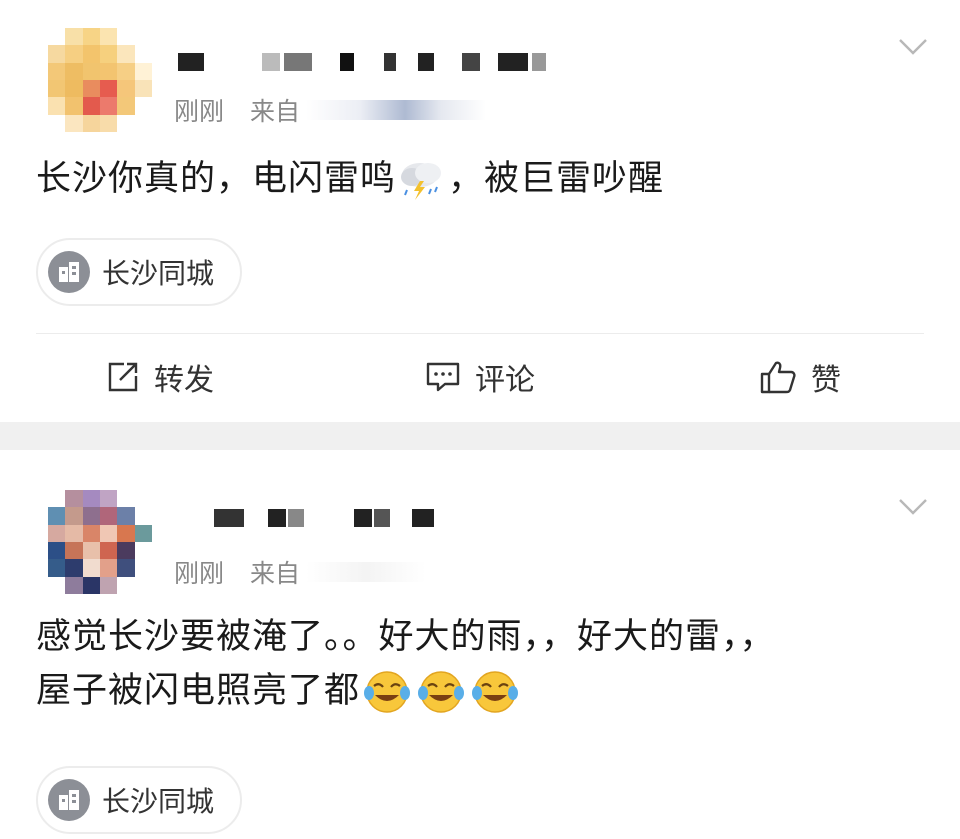 The height and width of the screenshot is (839, 960). I want to click on thunderstorm-emoji, so click(421, 181).